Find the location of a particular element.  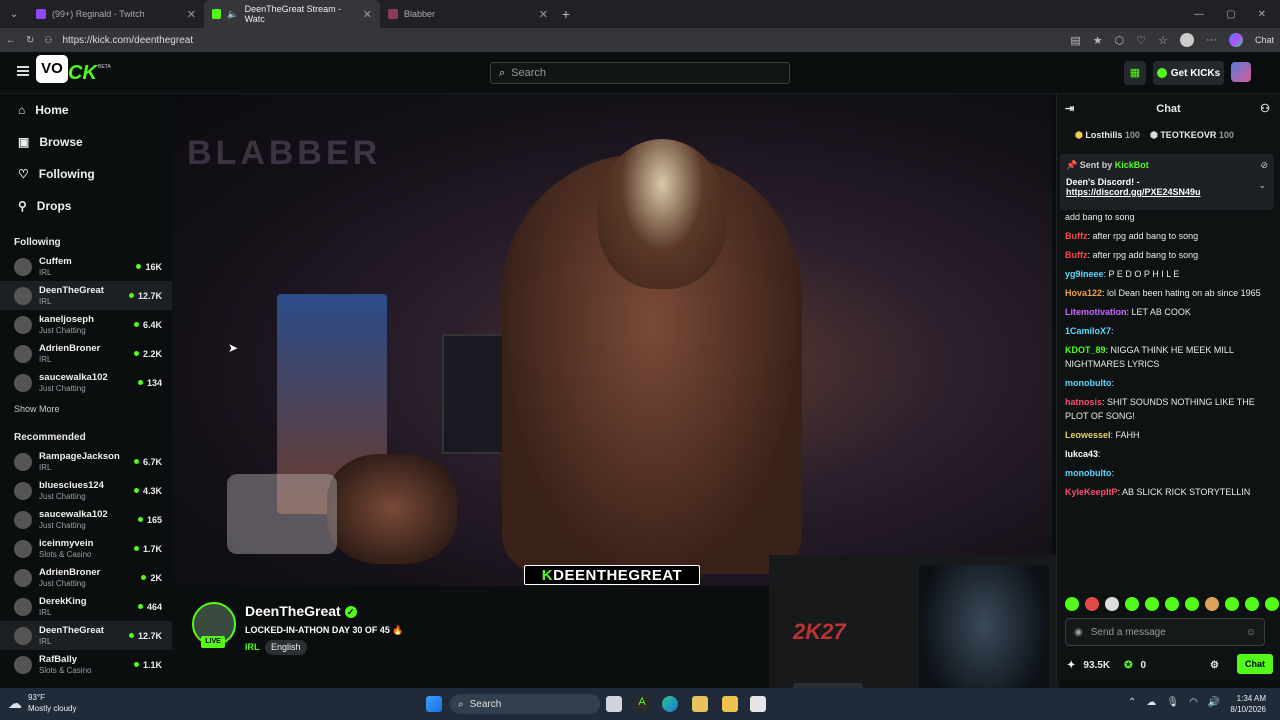

weather-widget: ☁ 93°F Mostly cloudy is located at coordinates (42, 703).